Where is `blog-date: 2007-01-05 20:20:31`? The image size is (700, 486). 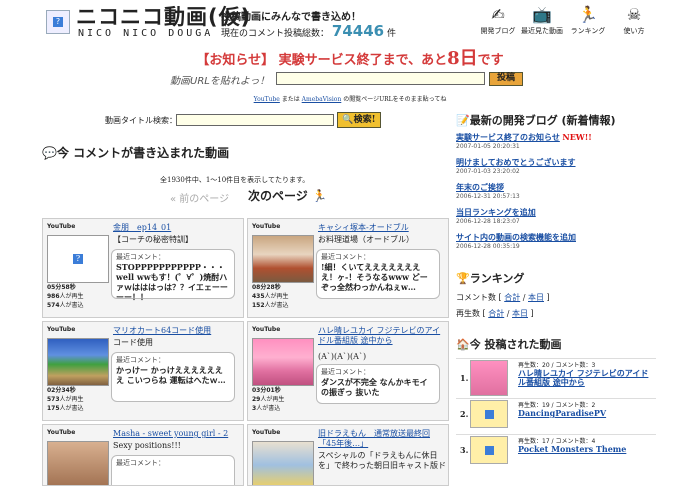
blog-date: 2007-01-05 20:20:31 is located at coordinates (488, 146).